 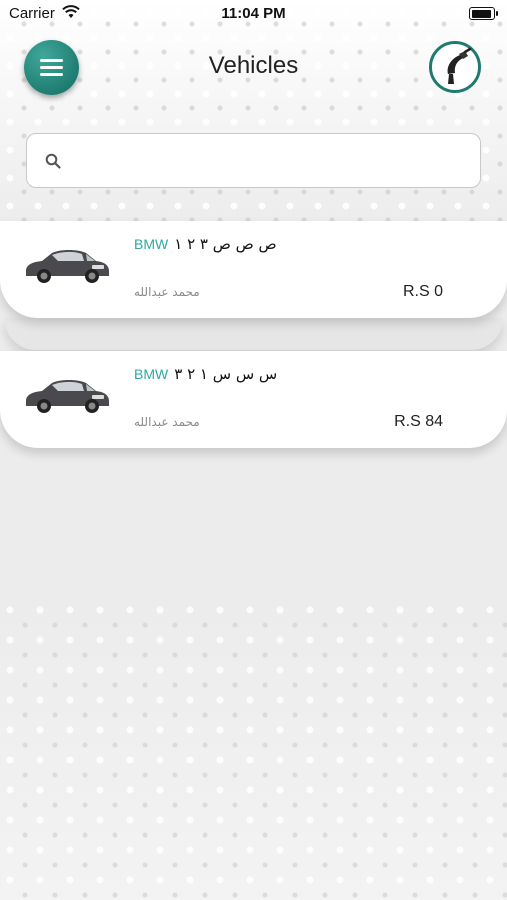 I want to click on clock: 11:04 PM, so click(x=253, y=13).